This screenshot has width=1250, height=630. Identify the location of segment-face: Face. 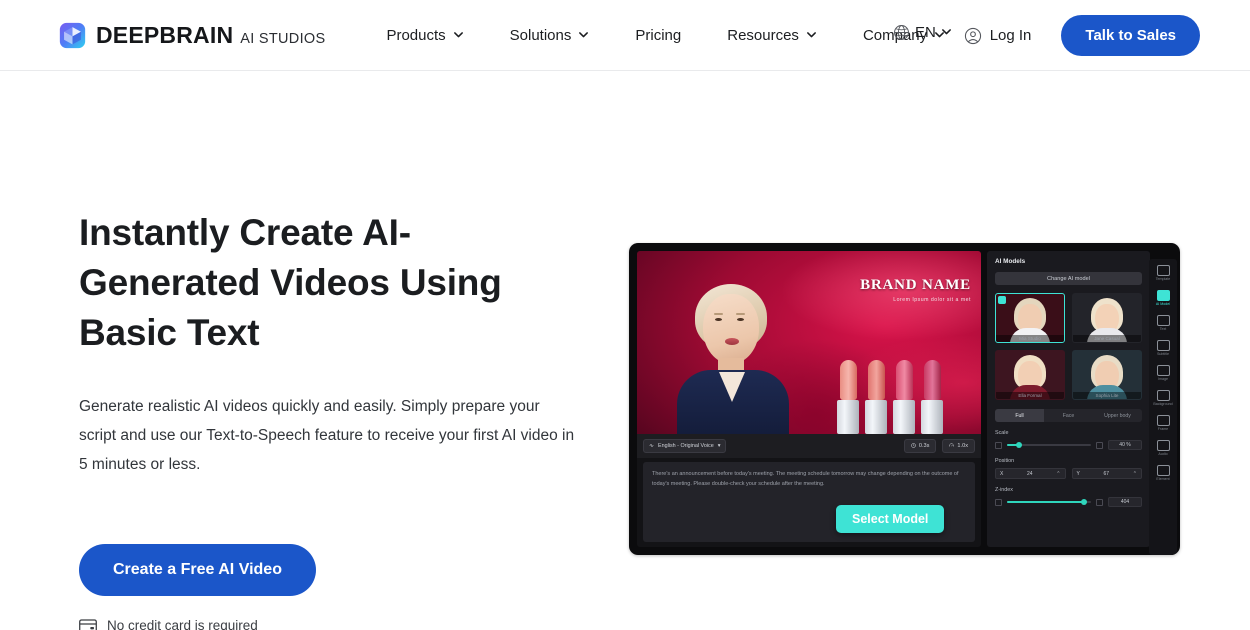
(1068, 415).